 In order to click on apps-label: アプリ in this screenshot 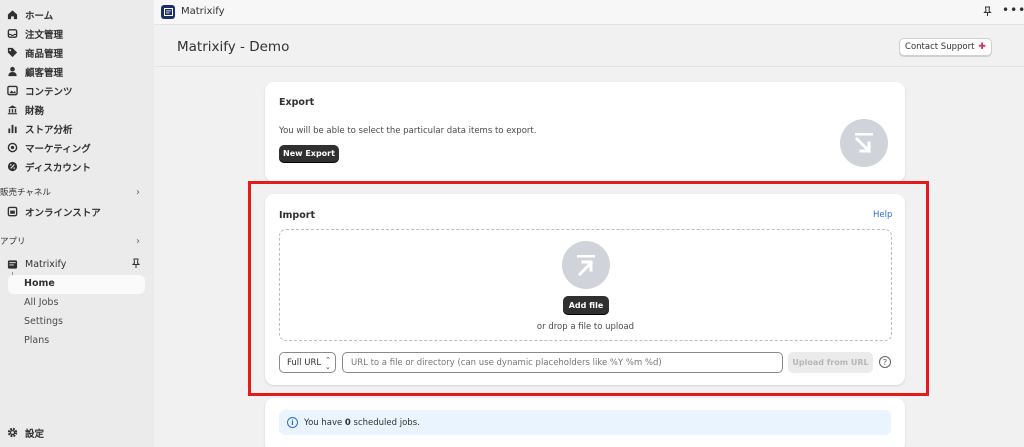, I will do `click(13, 242)`.